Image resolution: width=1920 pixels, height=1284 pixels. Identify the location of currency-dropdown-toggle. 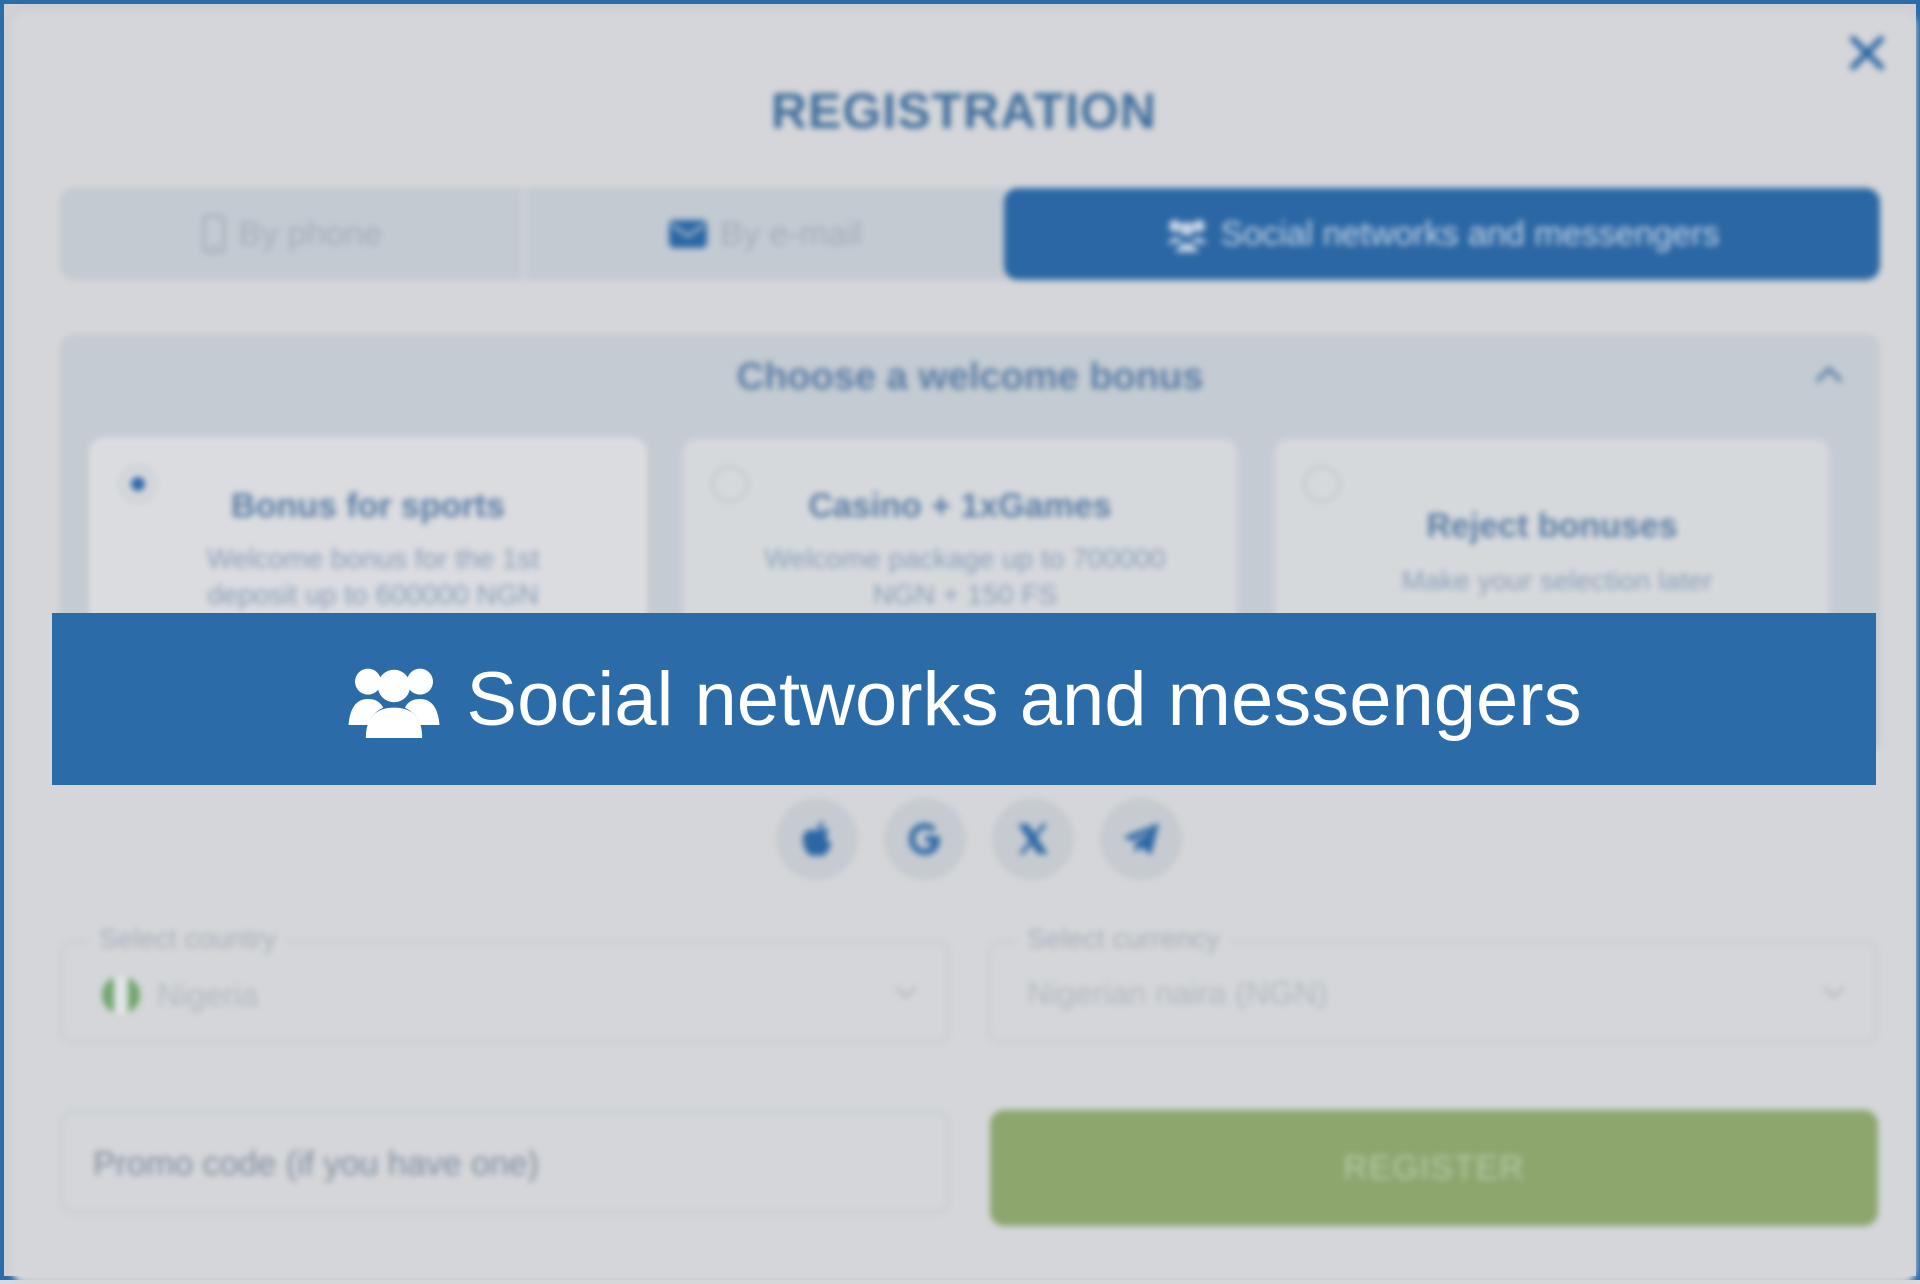
(1834, 994).